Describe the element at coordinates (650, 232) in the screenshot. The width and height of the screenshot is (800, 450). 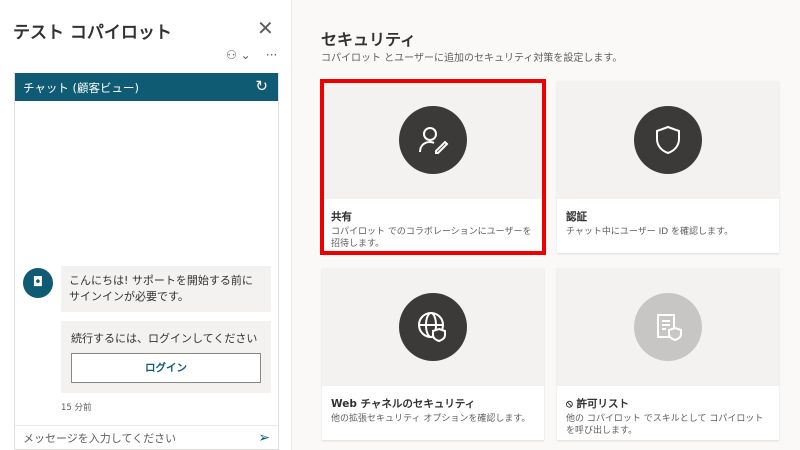
I see `tile-desc: チャット中にユーザー ID を確認します。` at that location.